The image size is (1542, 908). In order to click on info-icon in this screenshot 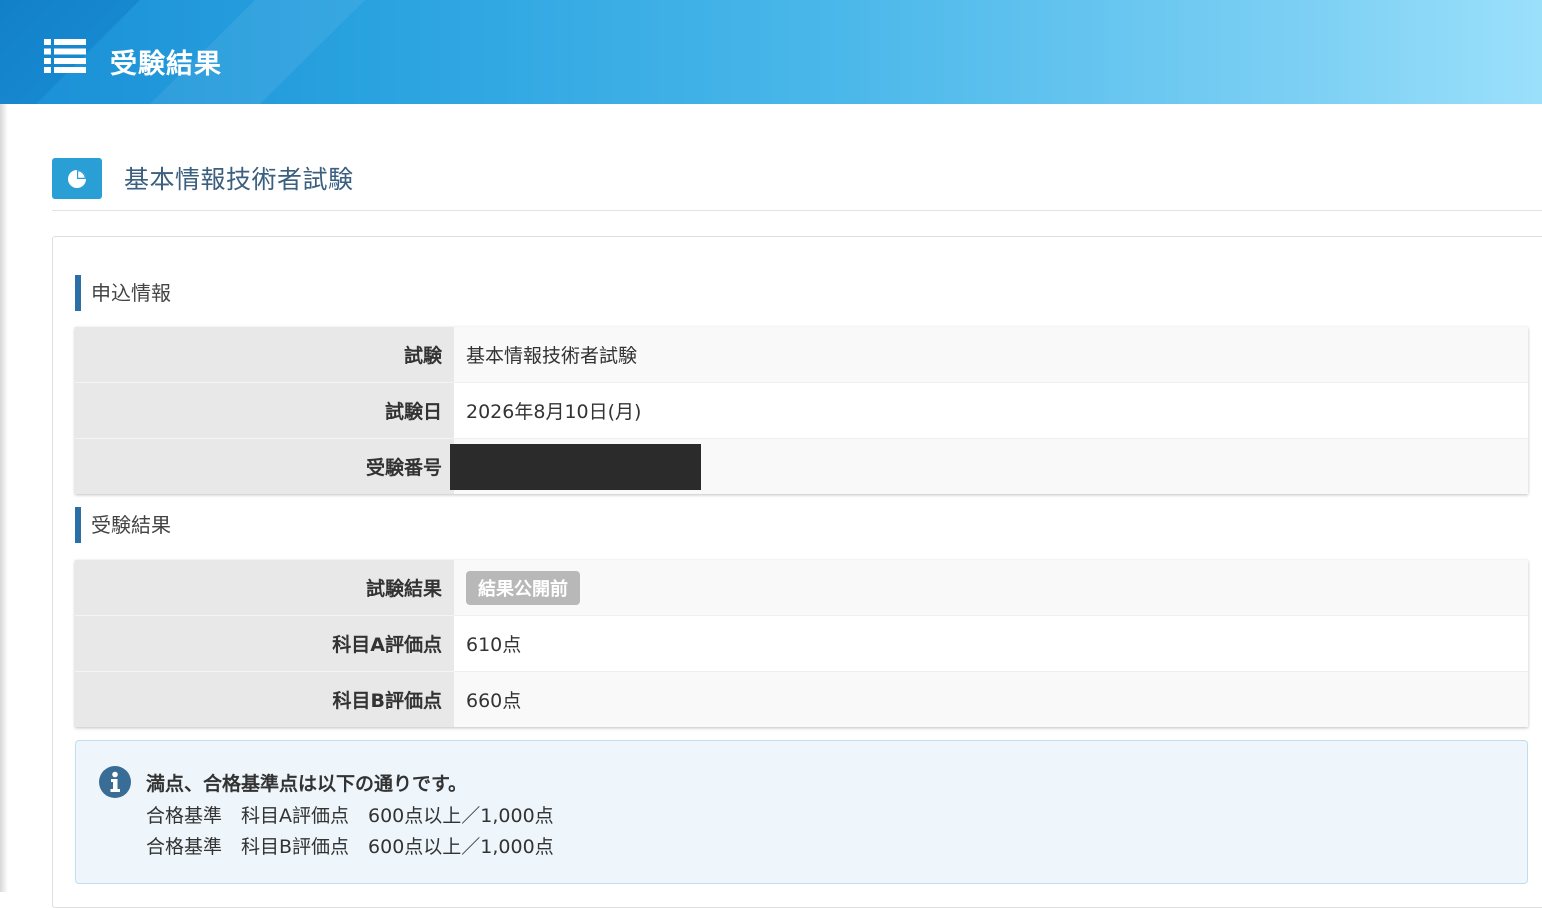, I will do `click(115, 784)`.